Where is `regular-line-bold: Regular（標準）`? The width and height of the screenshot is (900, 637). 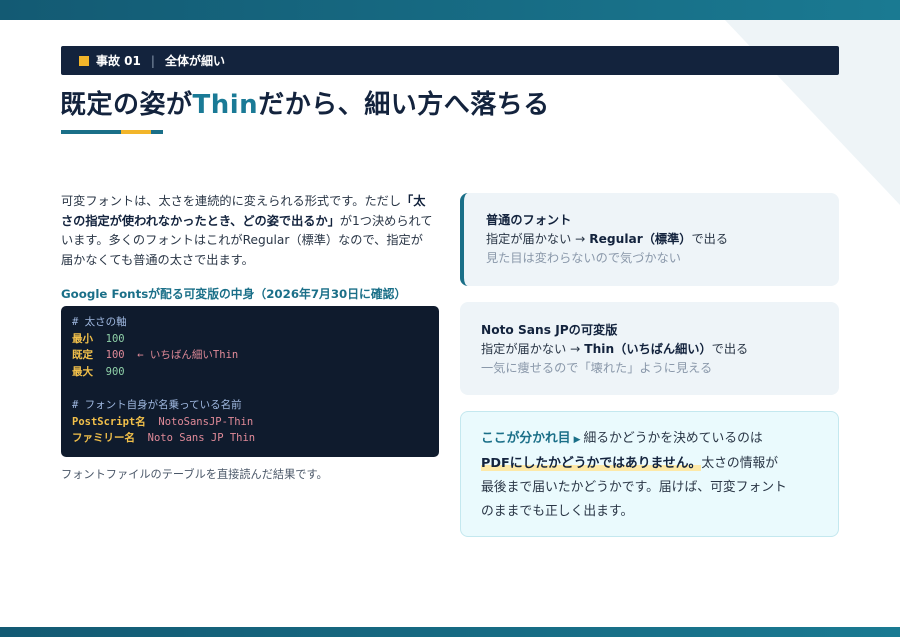 regular-line-bold: Regular（標準） is located at coordinates (640, 239).